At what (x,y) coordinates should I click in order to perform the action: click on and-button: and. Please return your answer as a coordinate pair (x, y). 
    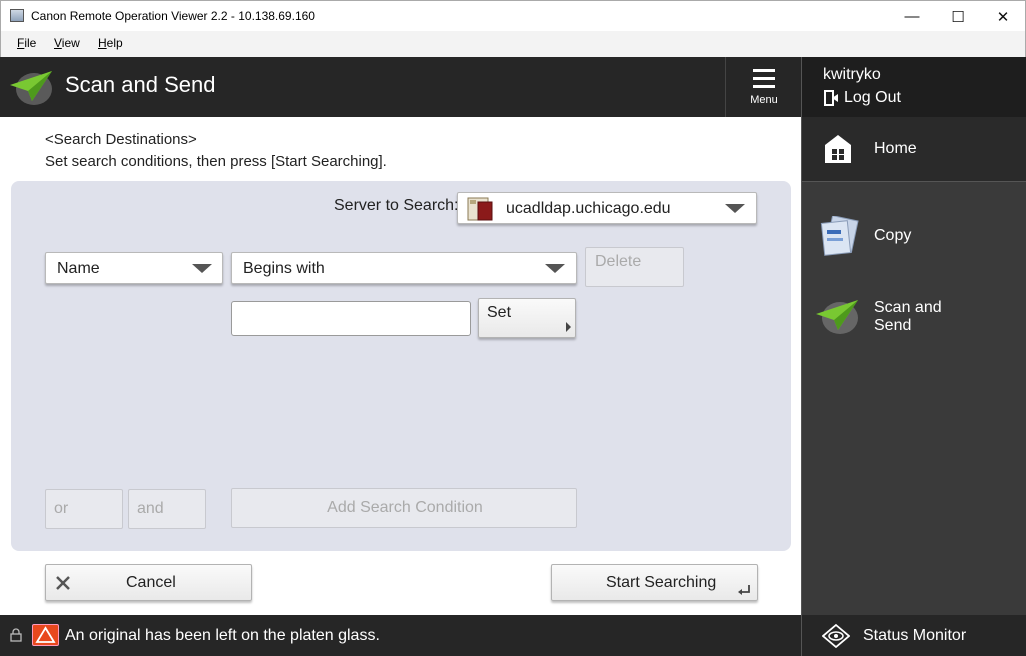
    Looking at the image, I should click on (167, 509).